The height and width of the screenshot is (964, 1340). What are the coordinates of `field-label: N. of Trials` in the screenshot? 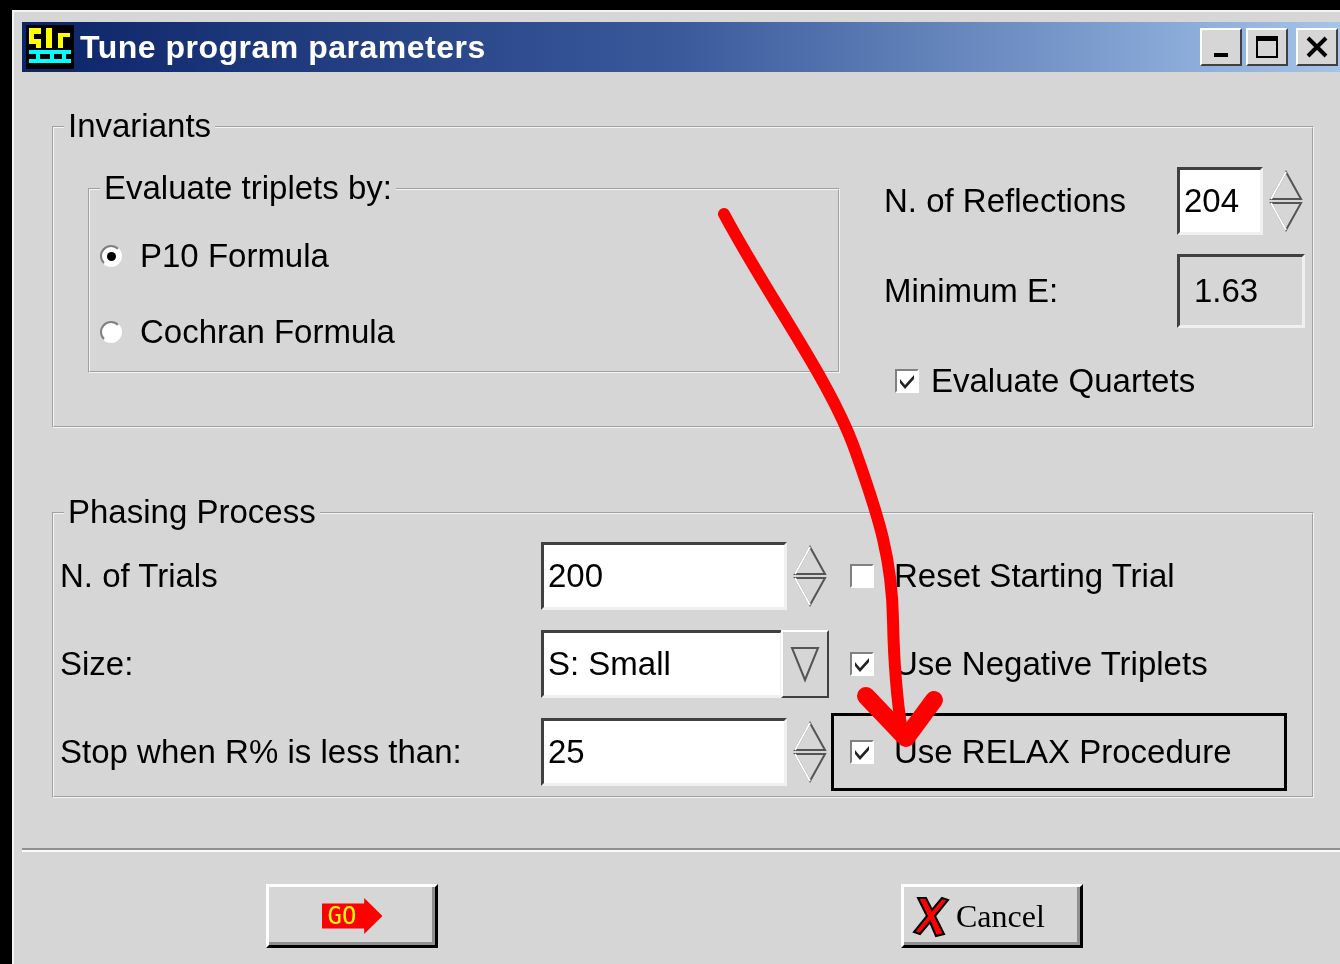 It's located at (139, 576).